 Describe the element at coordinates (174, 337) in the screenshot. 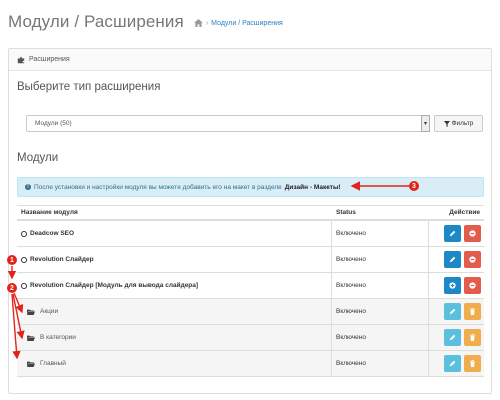

I see `module-name-cell: В категории` at that location.